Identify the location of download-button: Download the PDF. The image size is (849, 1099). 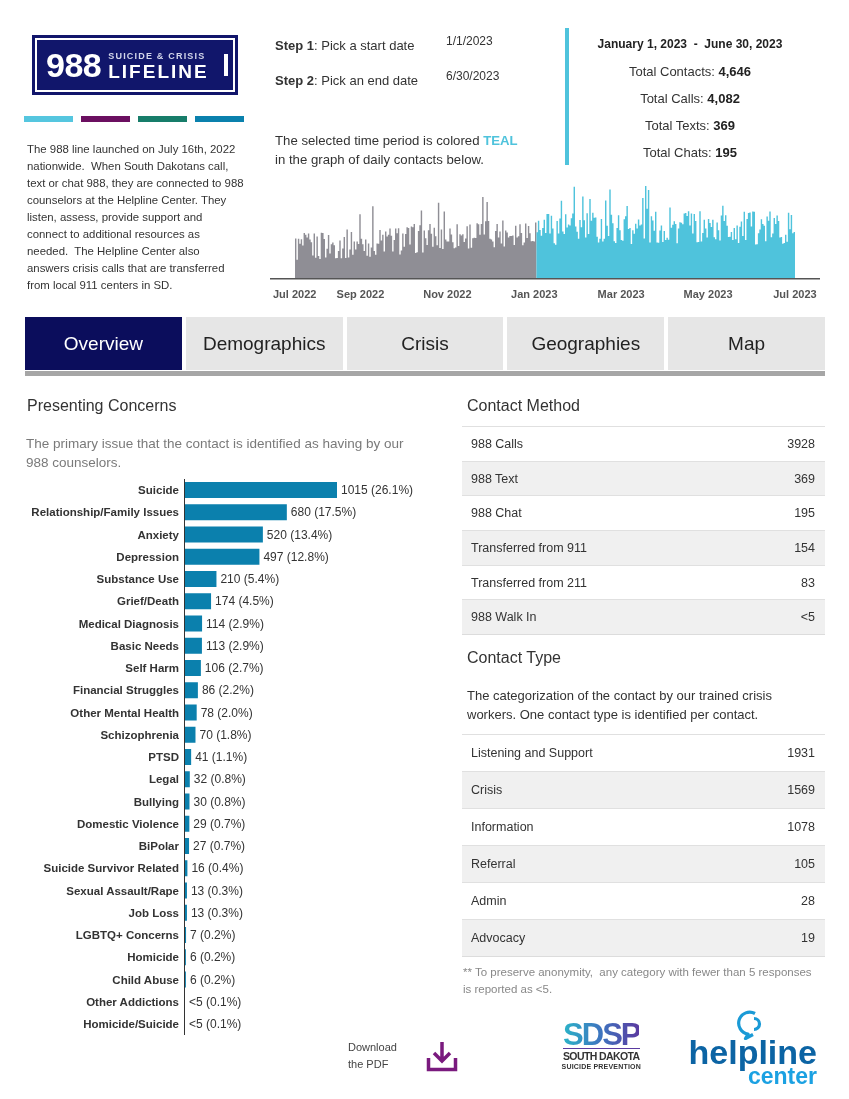
(403, 1056).